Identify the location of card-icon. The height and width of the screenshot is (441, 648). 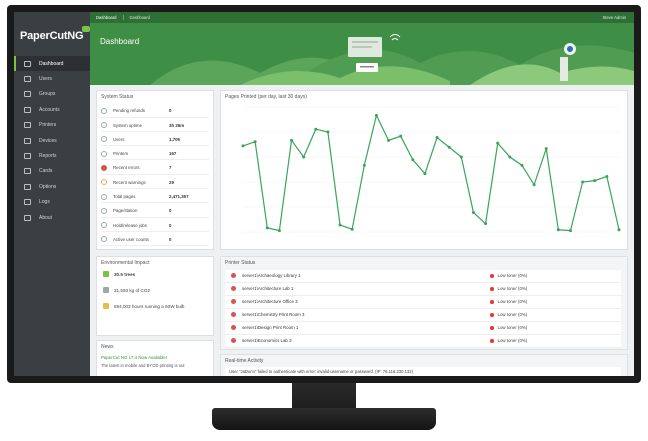
(27, 171).